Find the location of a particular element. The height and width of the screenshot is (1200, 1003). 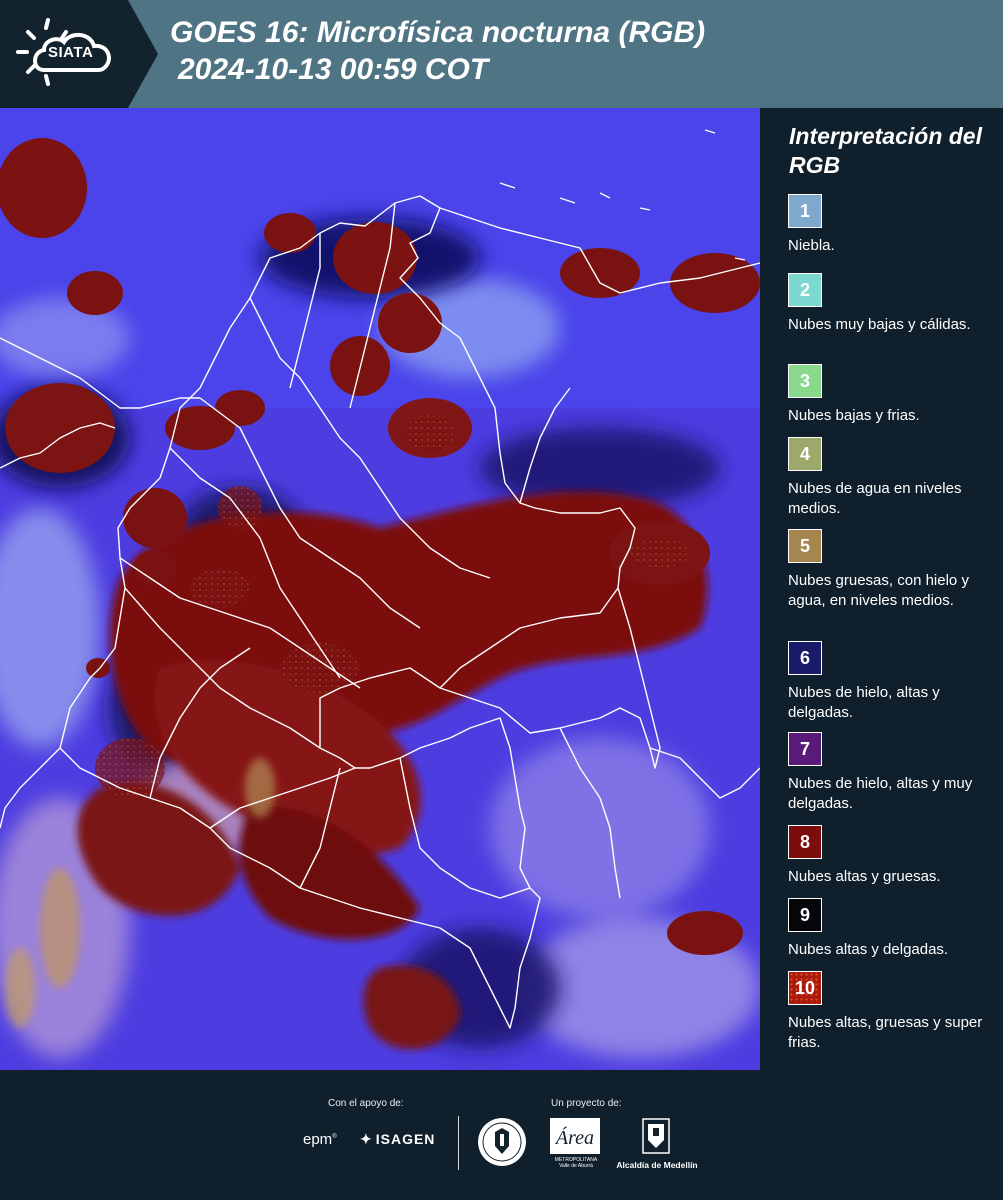

isagen-logo: ✦ ISAGEN is located at coordinates (397, 1139).